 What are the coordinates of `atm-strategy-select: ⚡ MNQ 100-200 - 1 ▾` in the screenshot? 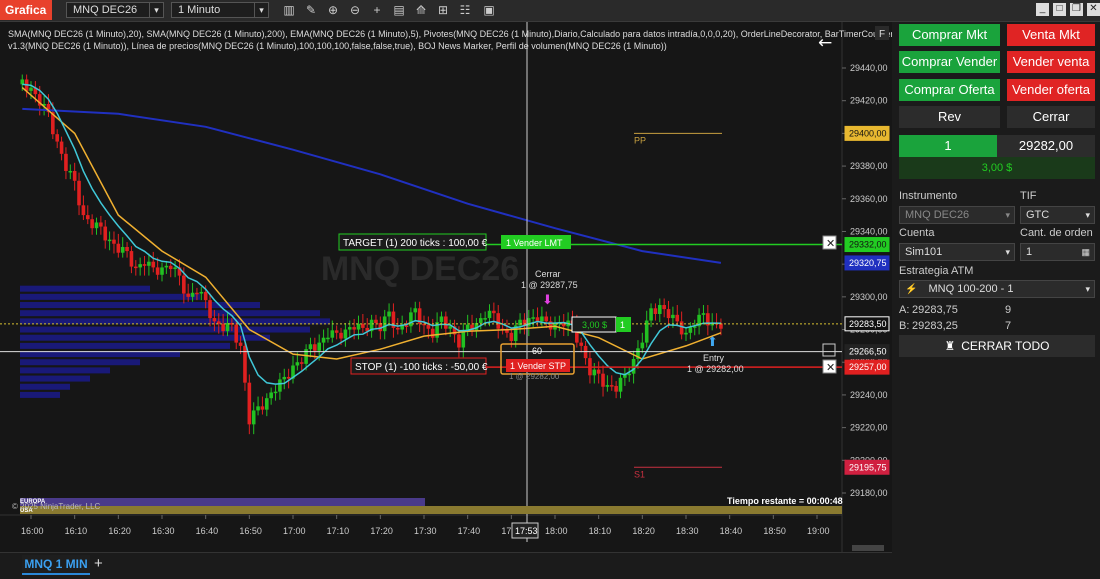 It's located at (997, 289).